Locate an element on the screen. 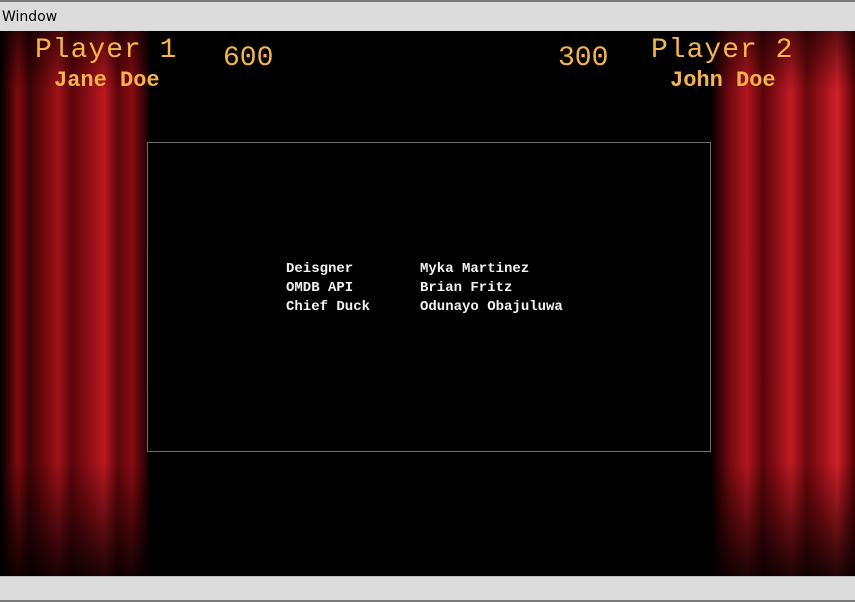 This screenshot has width=855, height=602. credit-person: Odunayo Obajuluwa is located at coordinates (491, 307).